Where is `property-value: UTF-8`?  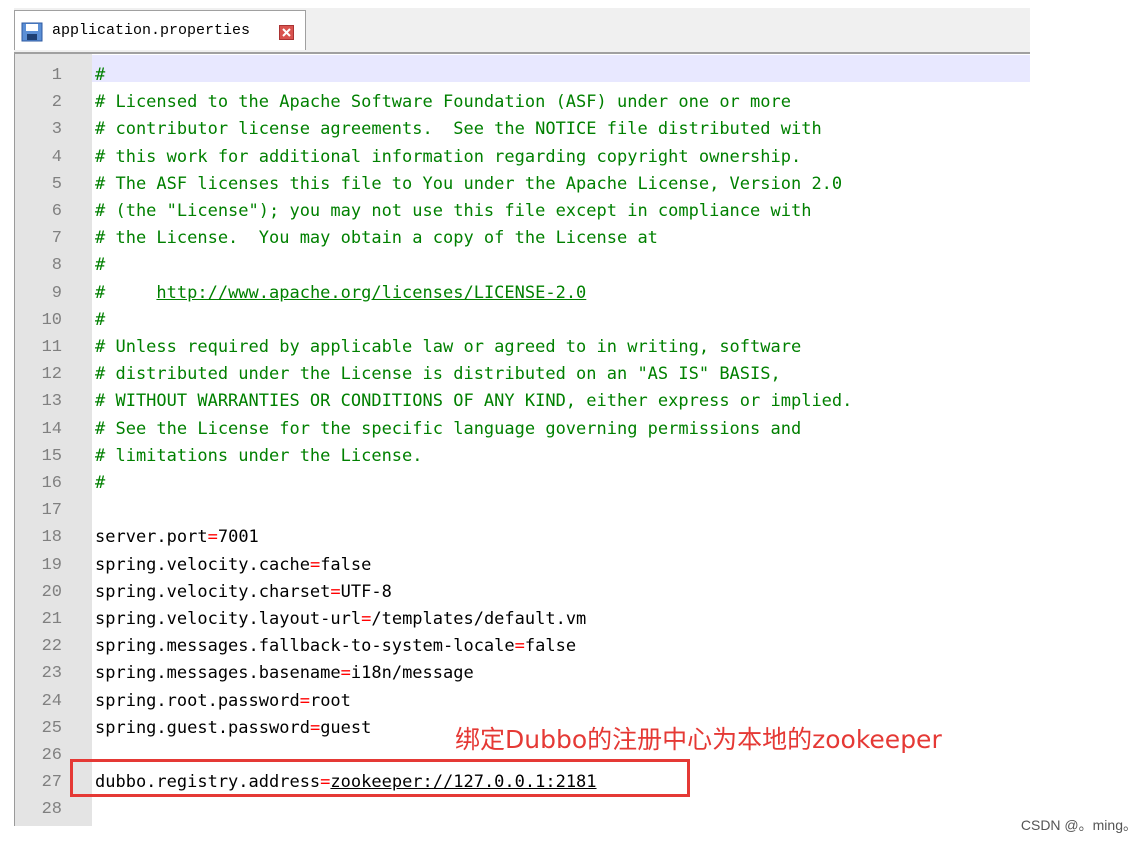 property-value: UTF-8 is located at coordinates (366, 591).